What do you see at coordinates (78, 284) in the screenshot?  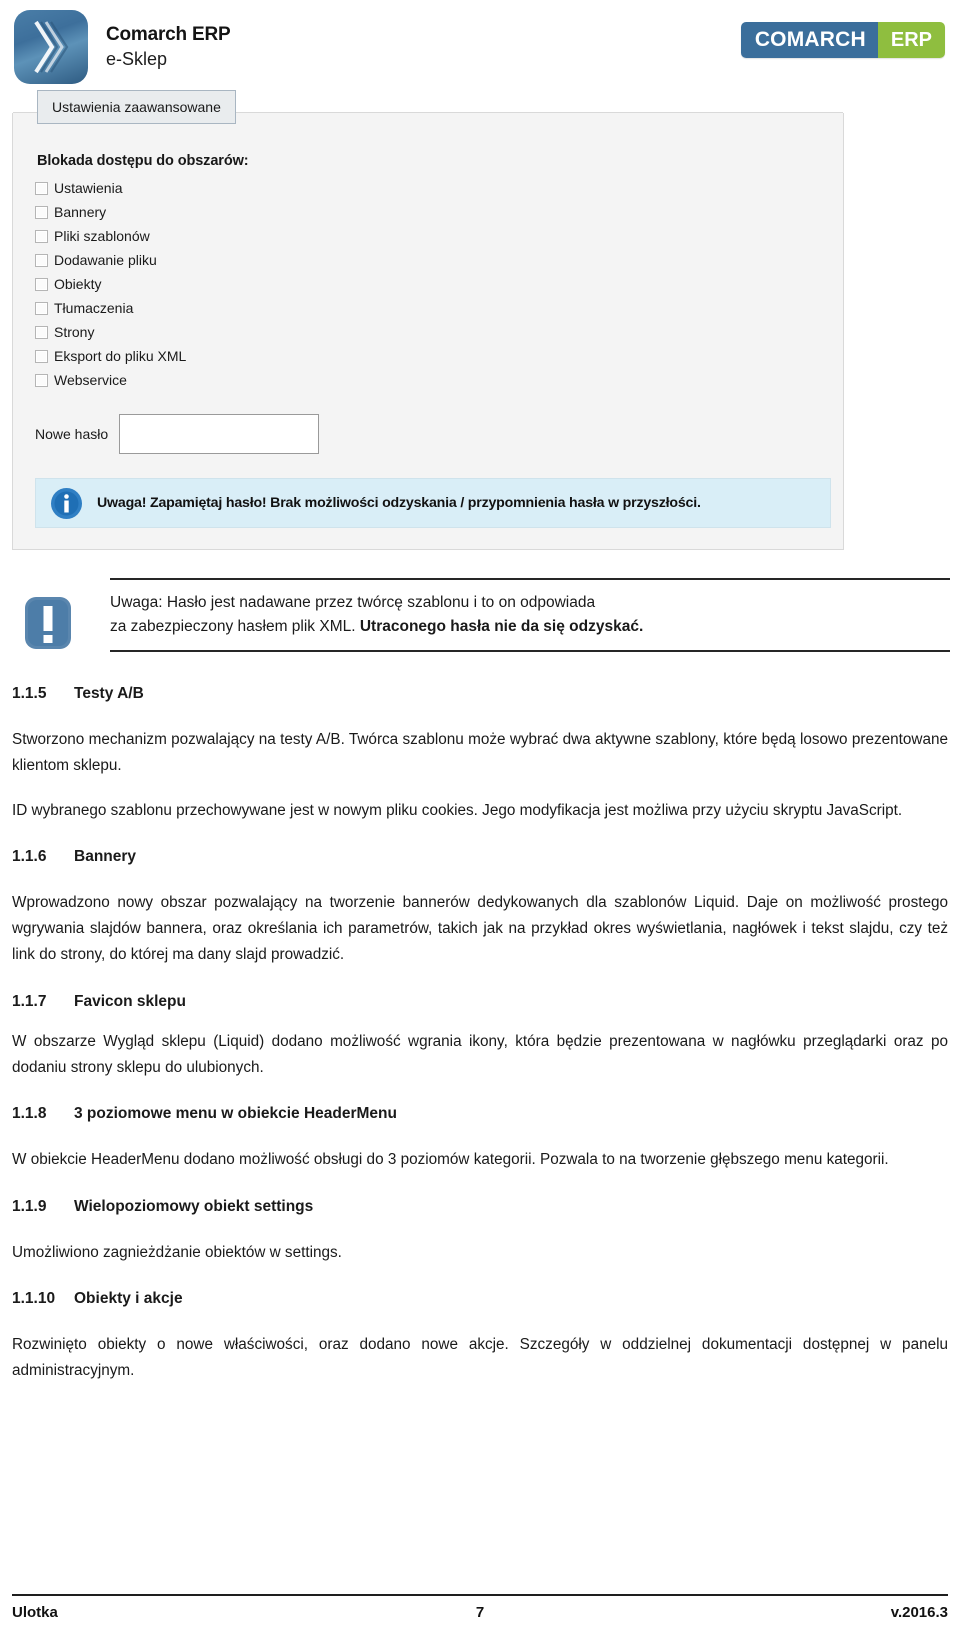 I see `checkbox-label: Obiekty` at bounding box center [78, 284].